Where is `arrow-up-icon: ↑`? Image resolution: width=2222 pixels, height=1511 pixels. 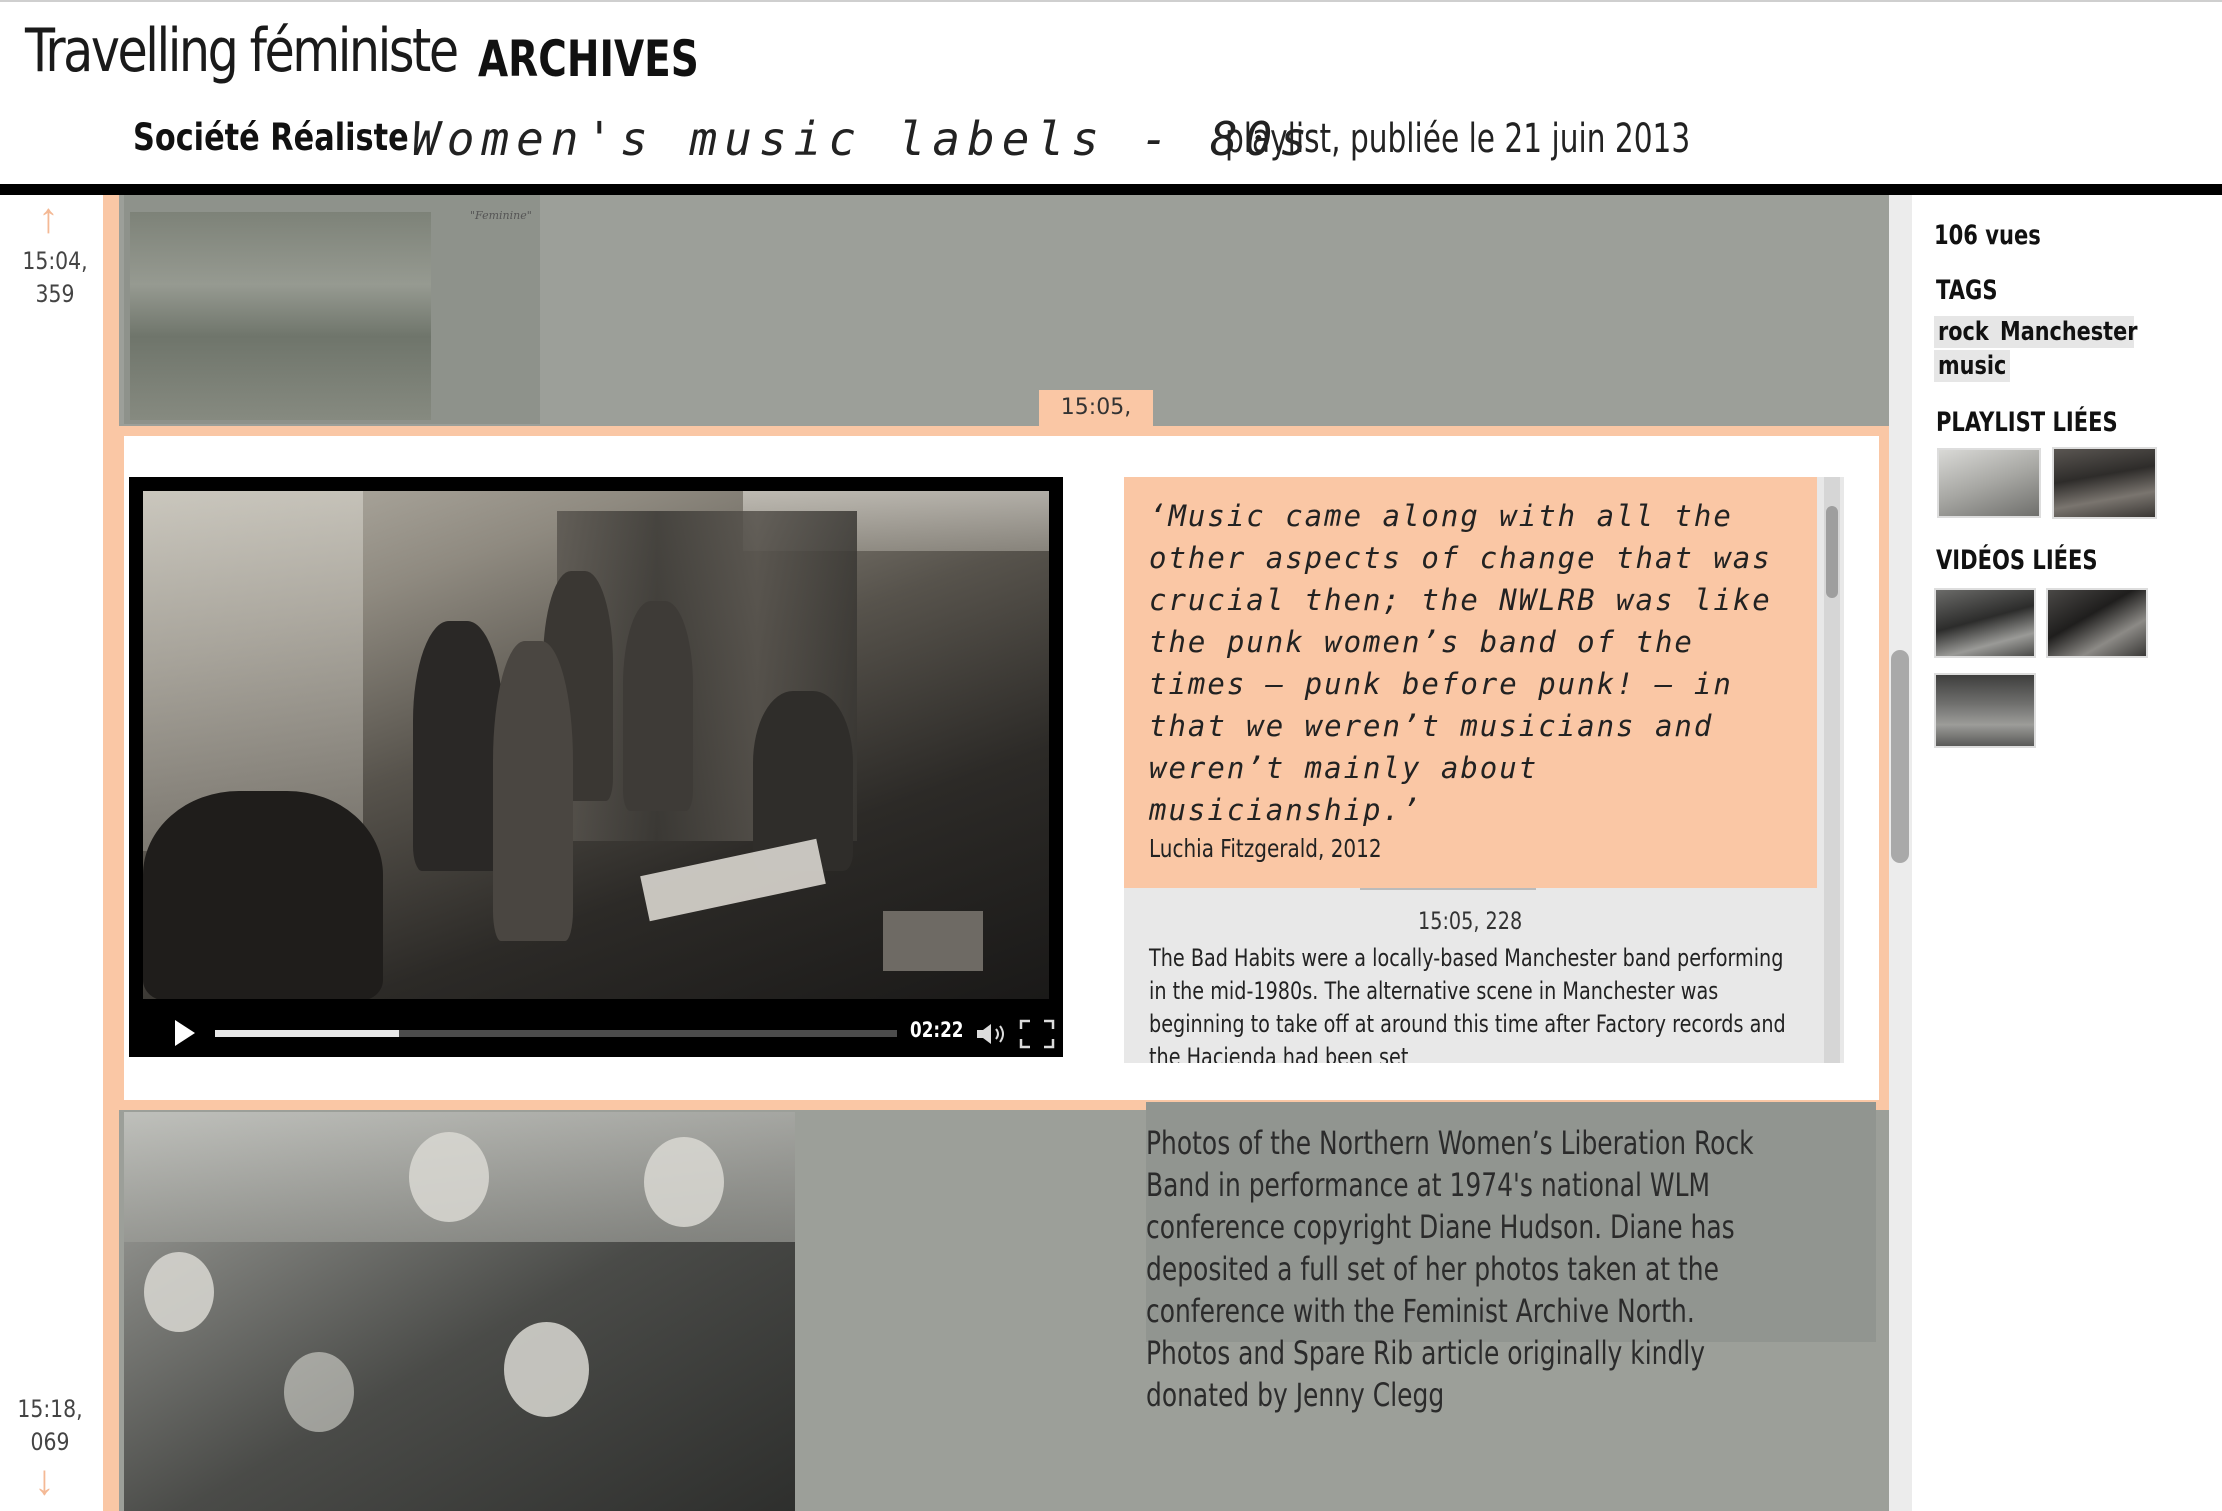 arrow-up-icon: ↑ is located at coordinates (48, 218).